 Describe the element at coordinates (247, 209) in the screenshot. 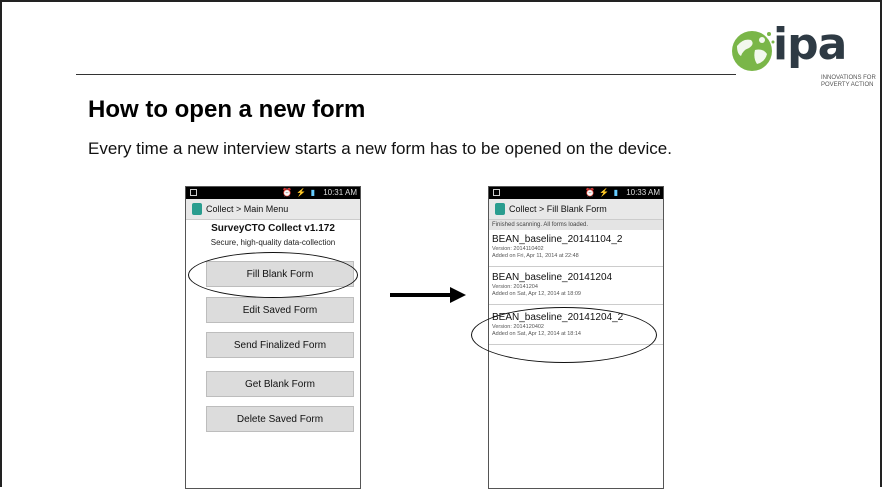

I see `breadcrumb: Collect > Main Menu` at that location.